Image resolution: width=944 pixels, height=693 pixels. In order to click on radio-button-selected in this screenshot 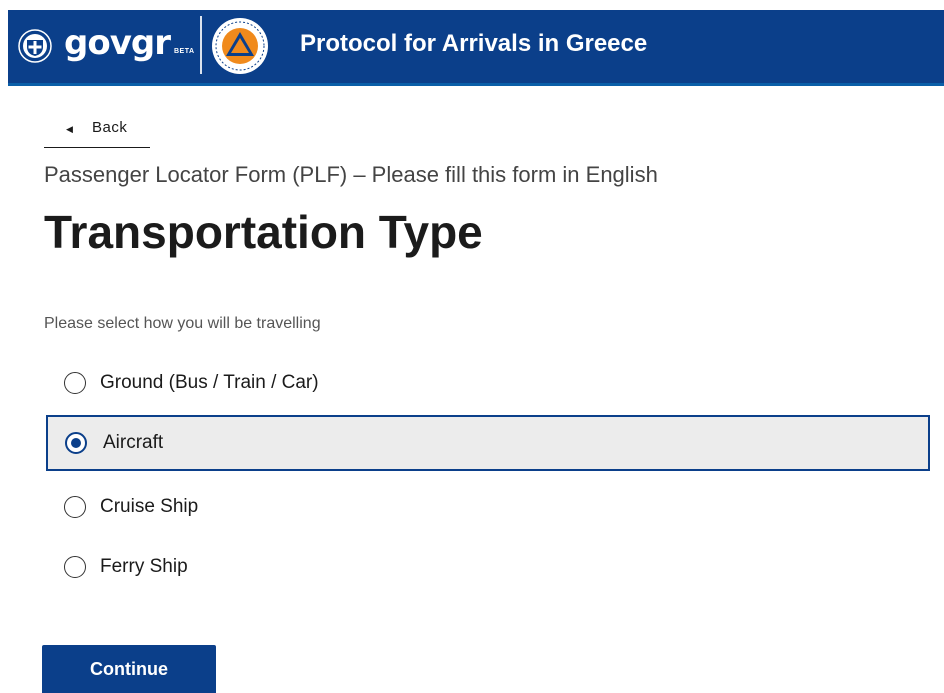, I will do `click(76, 443)`.